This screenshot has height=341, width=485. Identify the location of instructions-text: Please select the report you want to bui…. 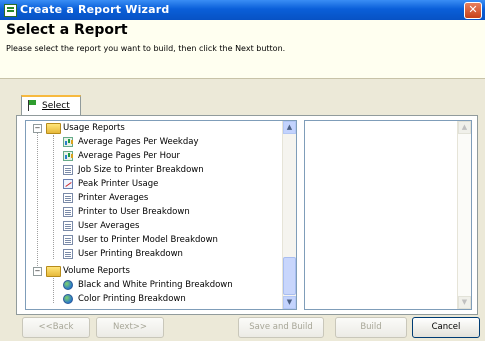
(146, 48).